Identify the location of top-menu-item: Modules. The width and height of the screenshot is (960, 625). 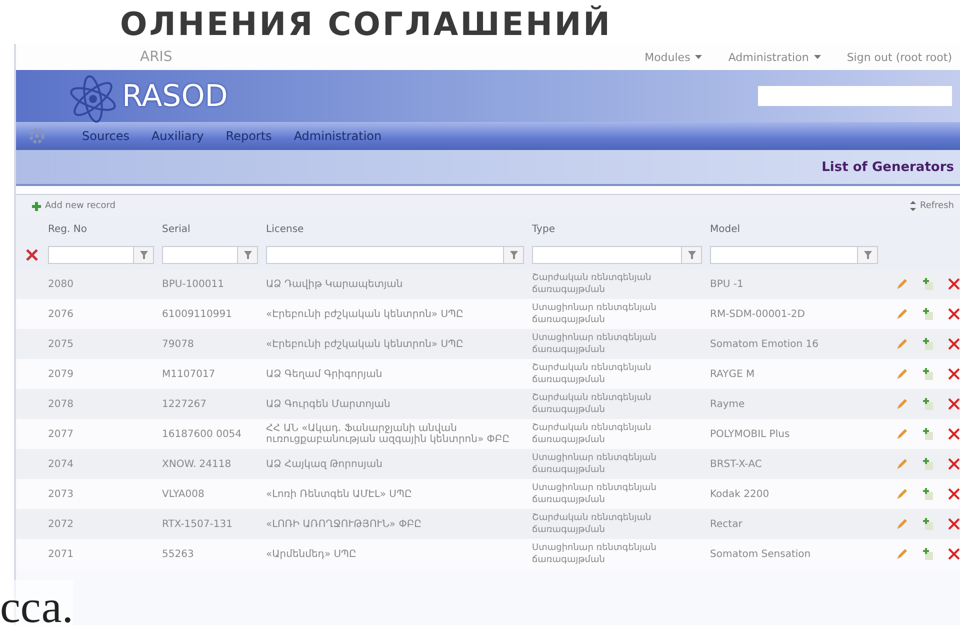
(673, 57).